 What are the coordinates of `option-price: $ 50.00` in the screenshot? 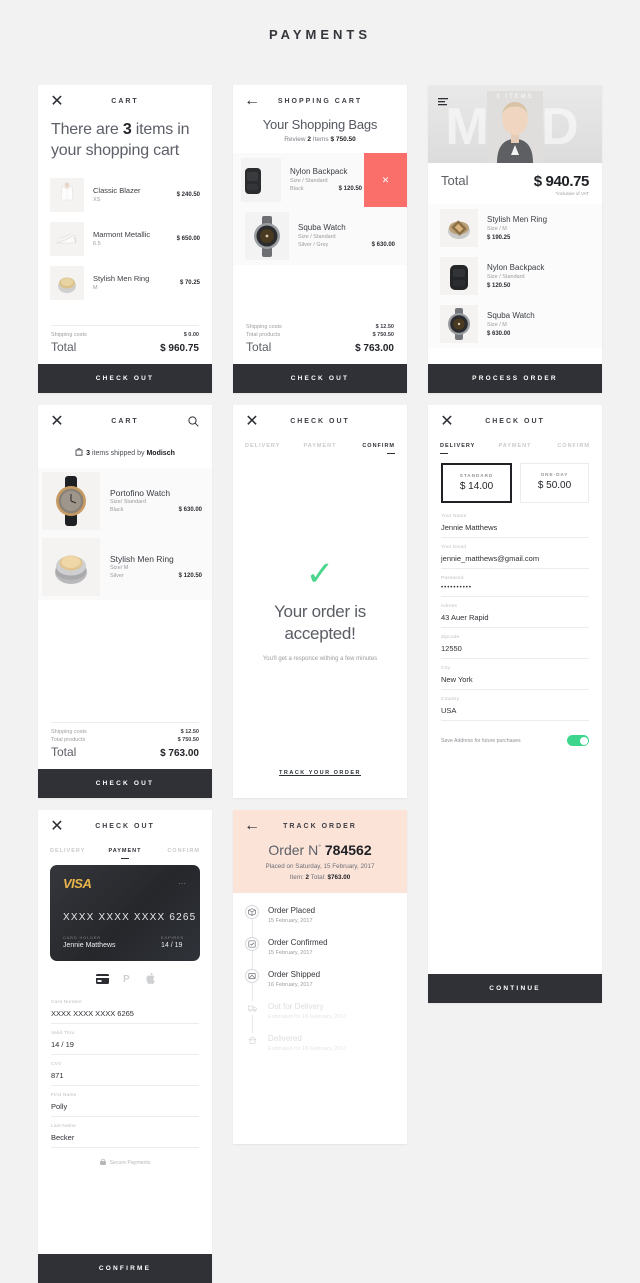 It's located at (554, 485).